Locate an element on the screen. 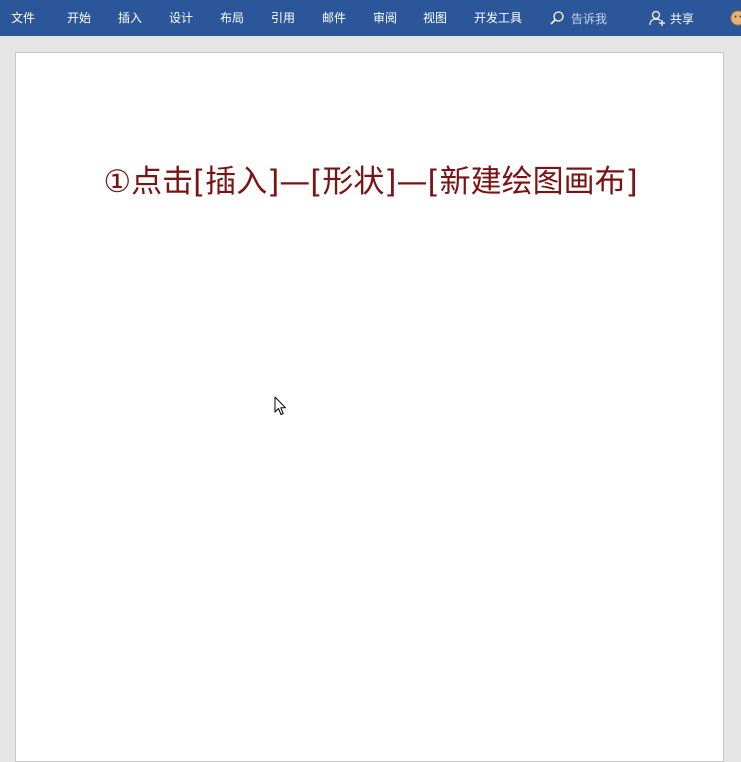 This screenshot has height=762, width=741. tab-insert: 插入 is located at coordinates (130, 18).